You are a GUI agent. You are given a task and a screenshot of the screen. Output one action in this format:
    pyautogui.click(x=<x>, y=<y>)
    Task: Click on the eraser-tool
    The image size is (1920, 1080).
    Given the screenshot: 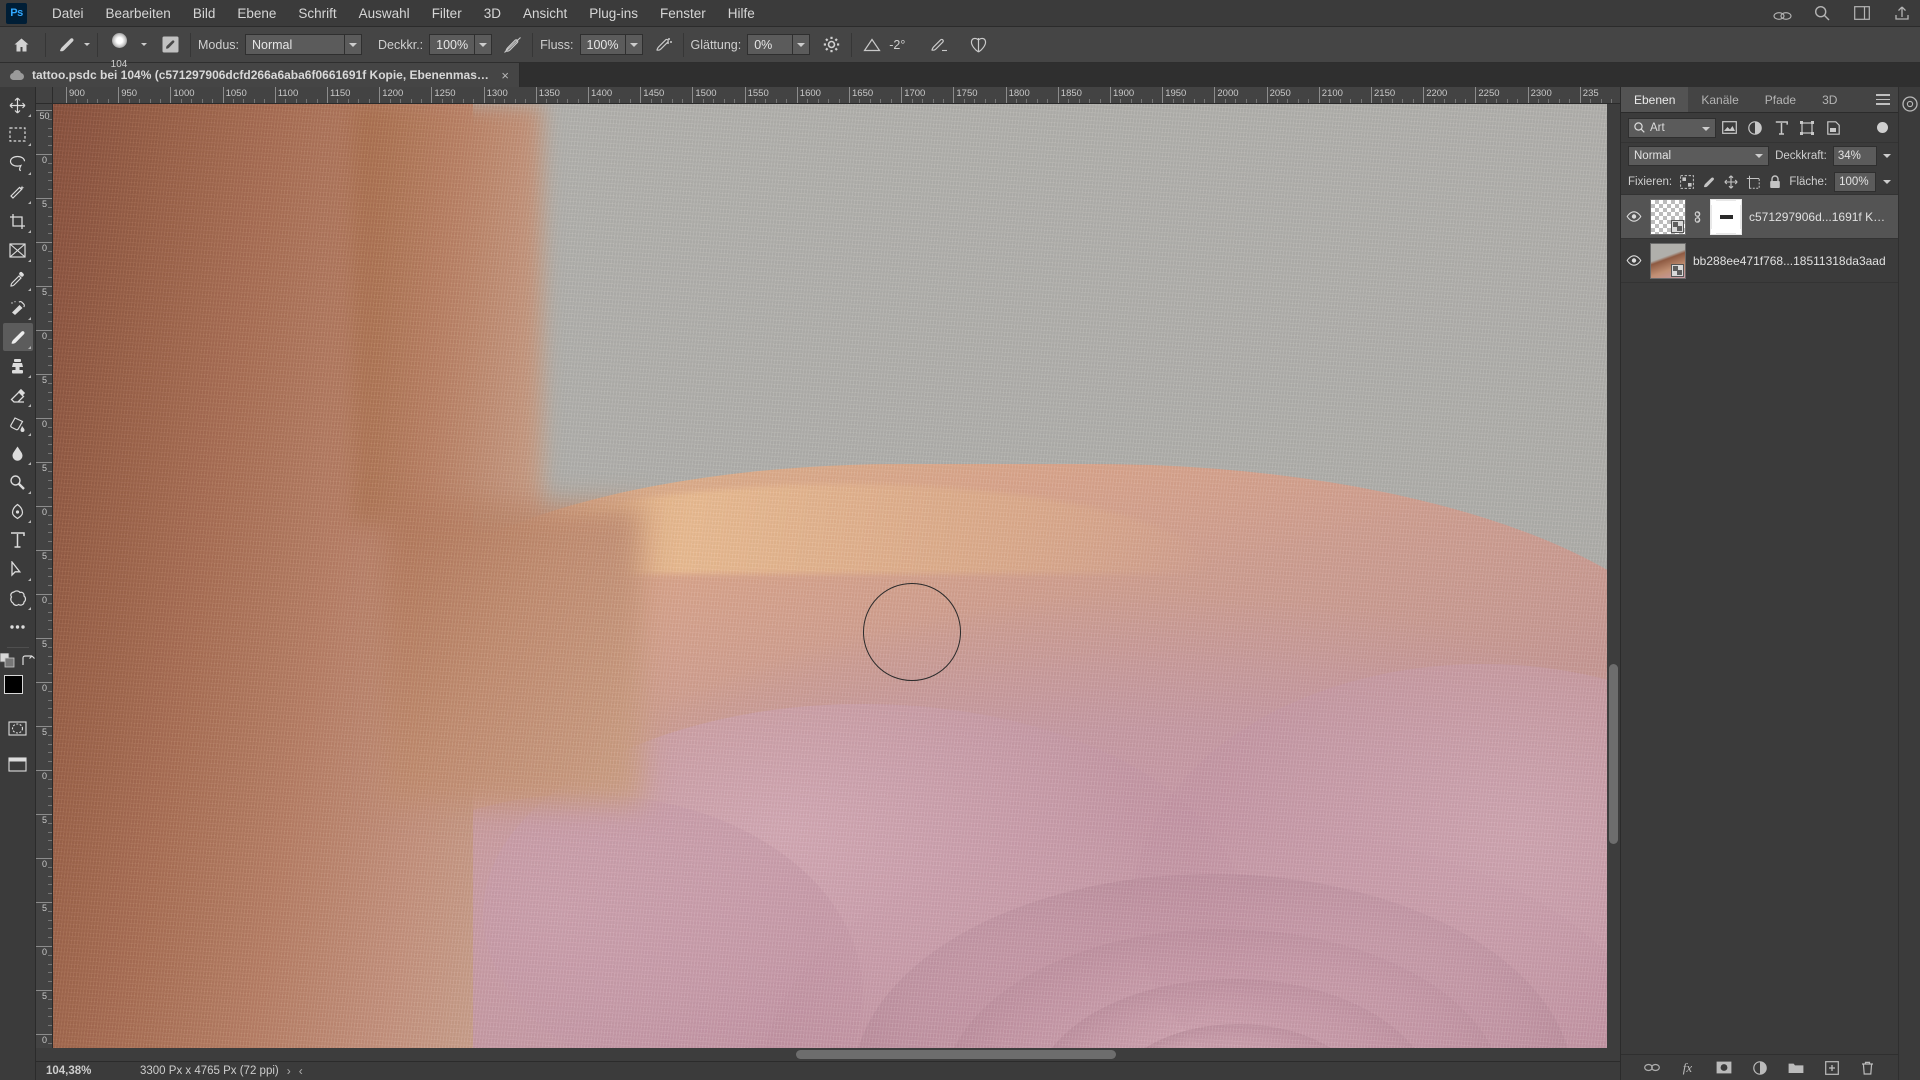 What is the action you would take?
    pyautogui.click(x=18, y=395)
    